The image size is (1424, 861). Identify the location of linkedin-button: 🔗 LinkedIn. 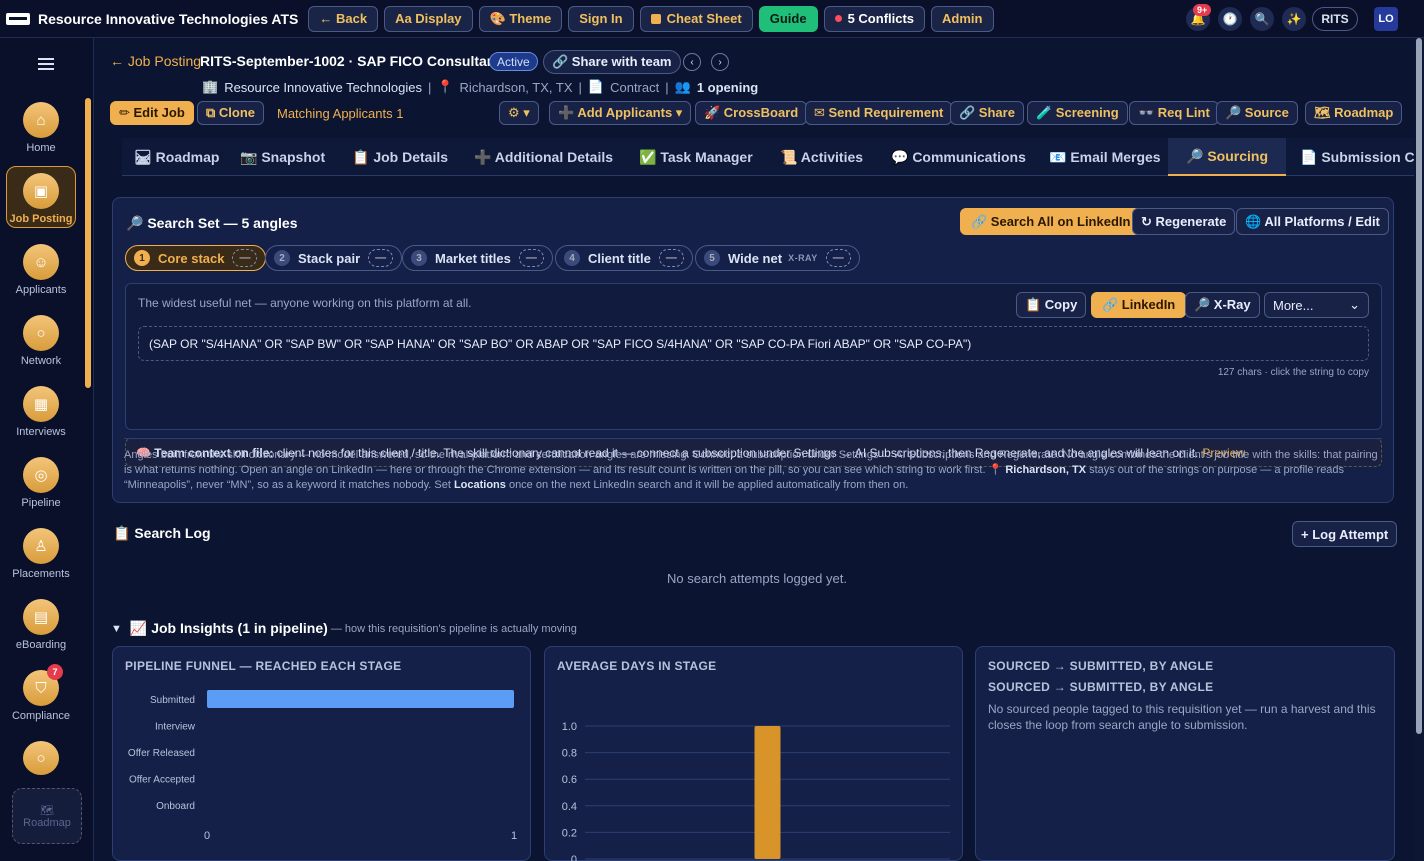
(1139, 305).